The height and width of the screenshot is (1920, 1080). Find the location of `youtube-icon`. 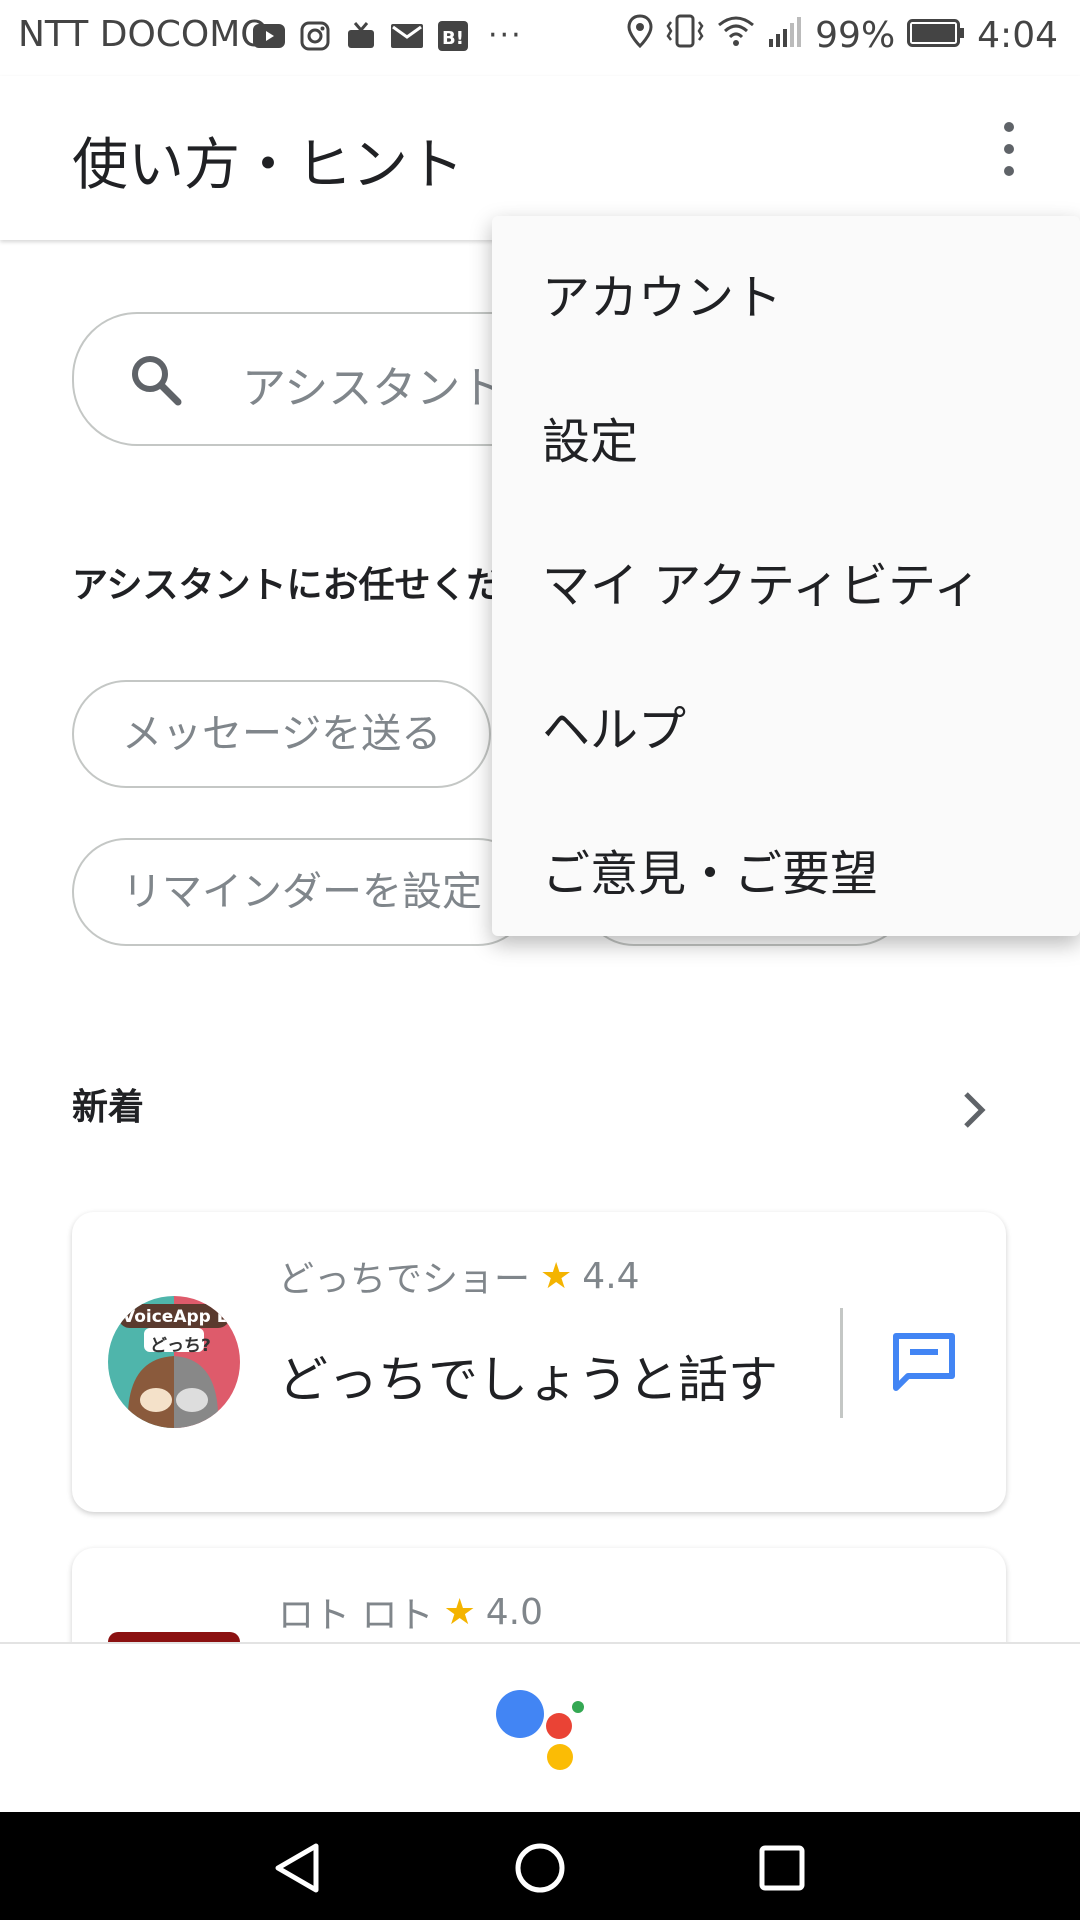

youtube-icon is located at coordinates (269, 36).